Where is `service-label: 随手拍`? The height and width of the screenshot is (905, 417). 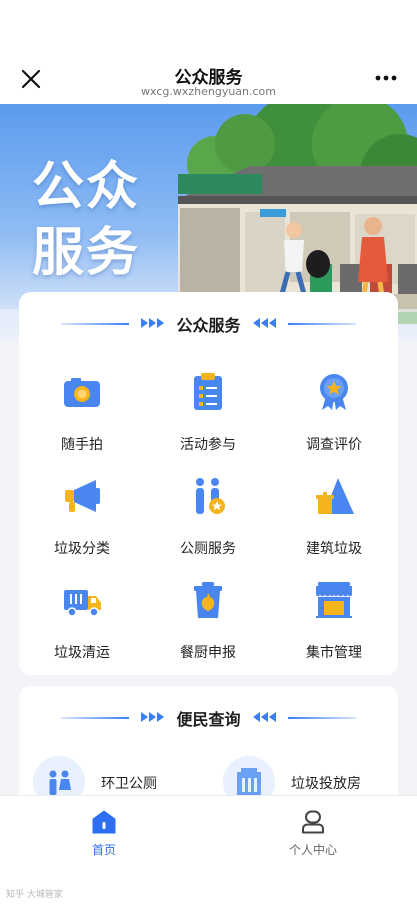
service-label: 随手拍 is located at coordinates (82, 445).